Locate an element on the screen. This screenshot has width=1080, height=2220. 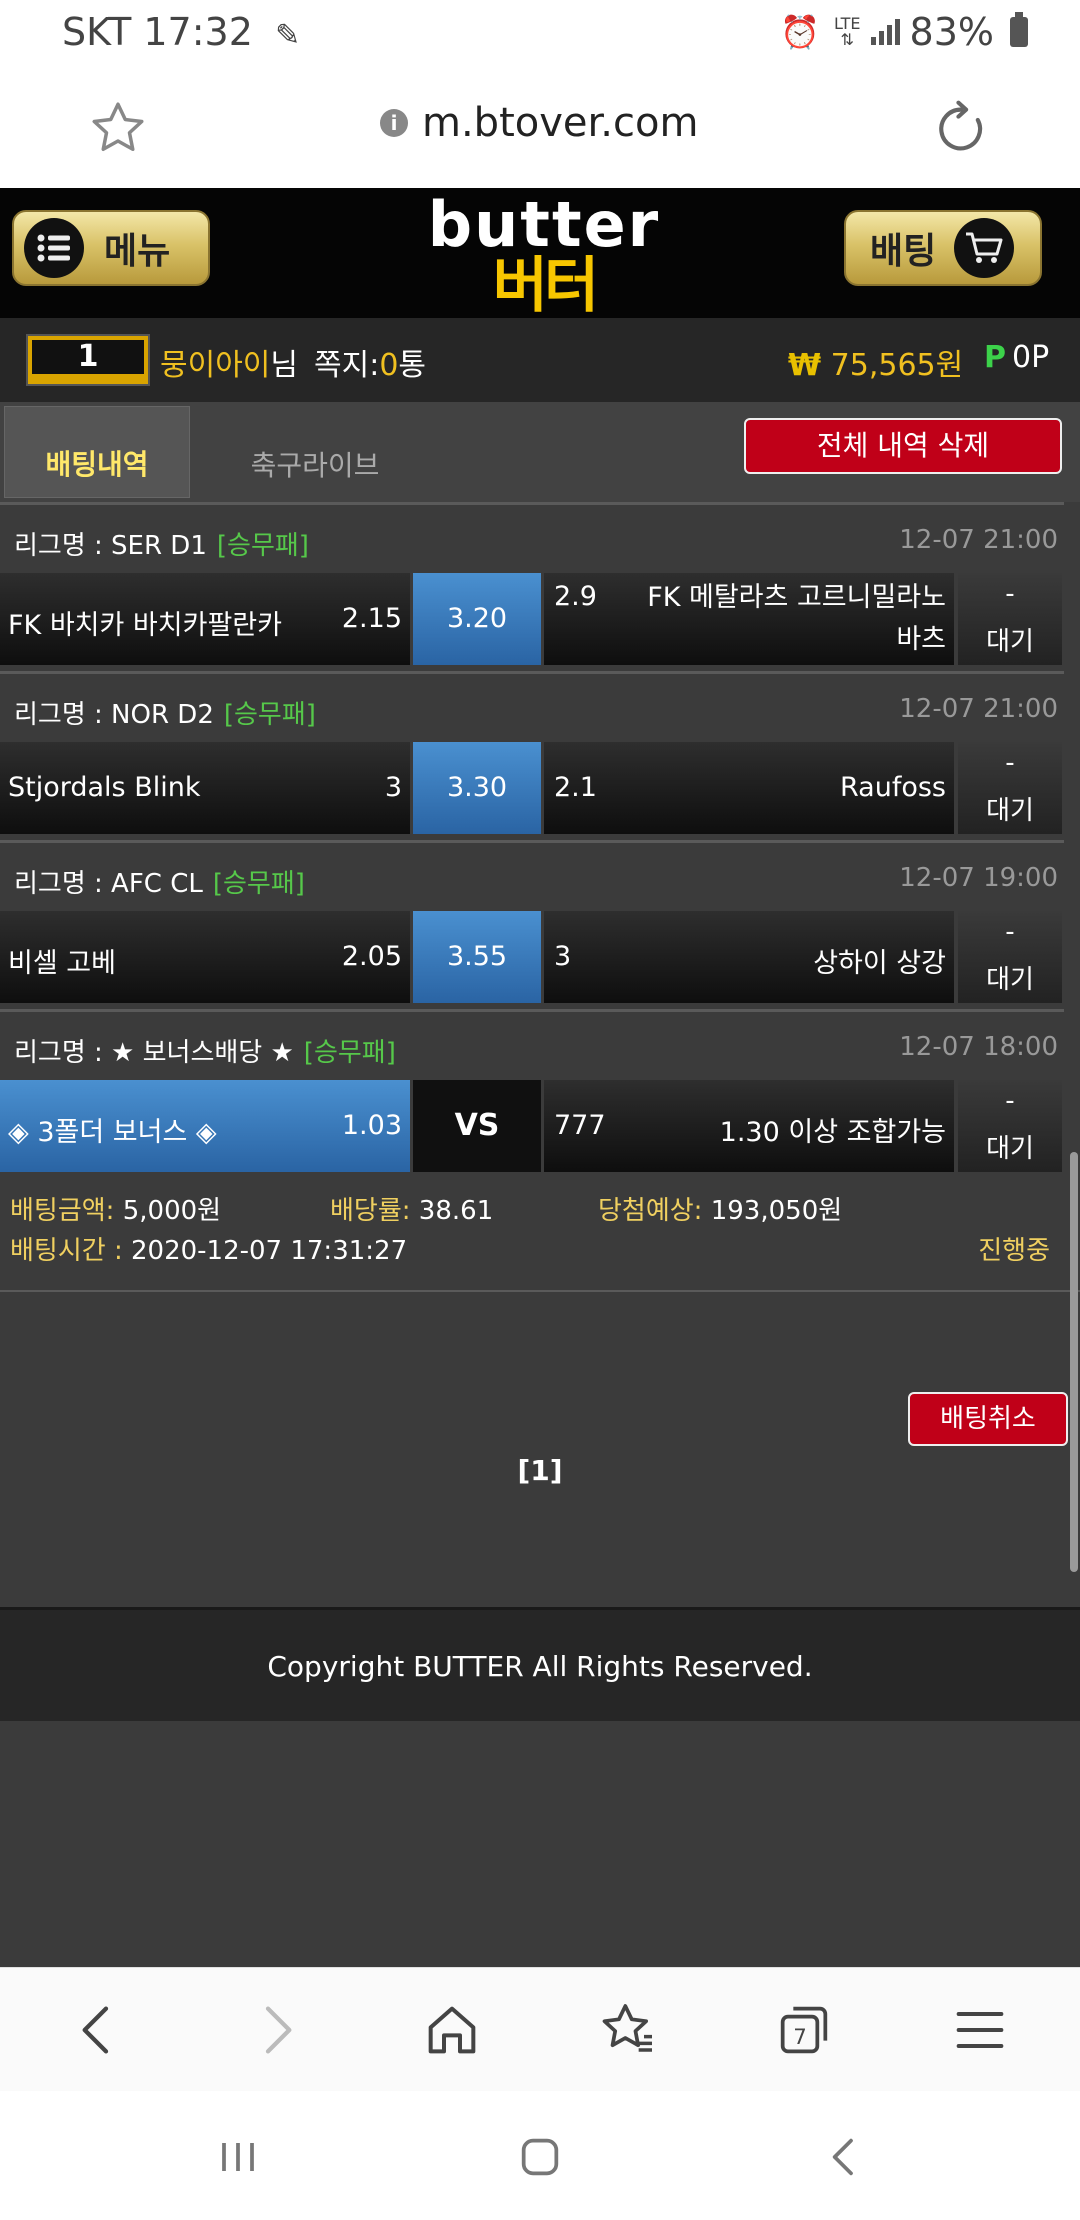
url-field: i m.btover.com is located at coordinates (539, 123).